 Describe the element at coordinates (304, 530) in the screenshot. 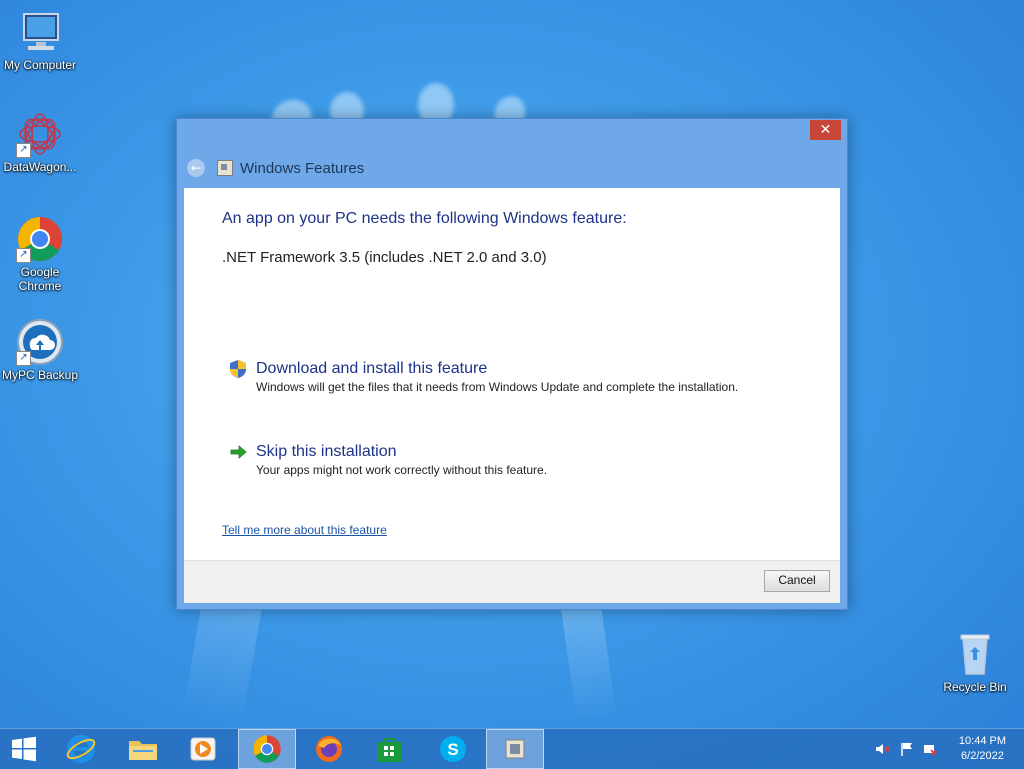

I see `tell-me-more-link: Tell me more about this feature` at that location.